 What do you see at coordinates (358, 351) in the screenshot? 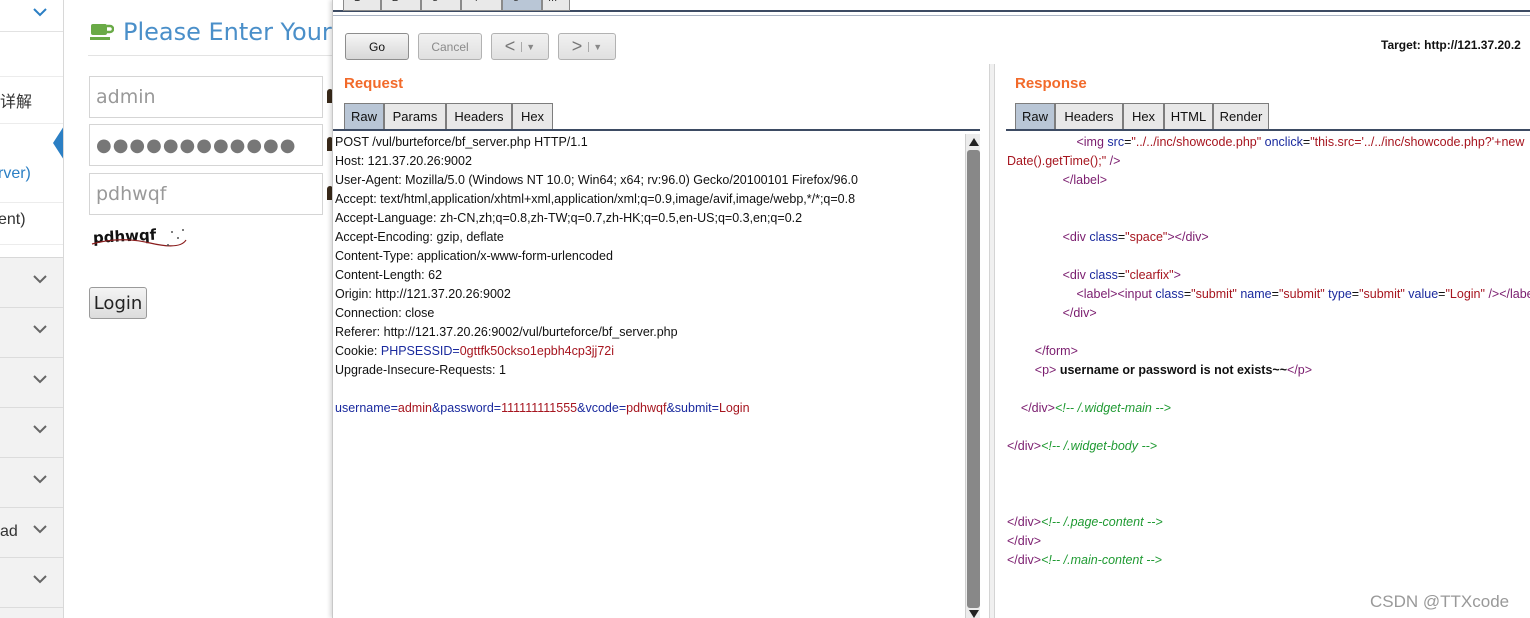
I see `cookie-prefix: Cookie:` at bounding box center [358, 351].